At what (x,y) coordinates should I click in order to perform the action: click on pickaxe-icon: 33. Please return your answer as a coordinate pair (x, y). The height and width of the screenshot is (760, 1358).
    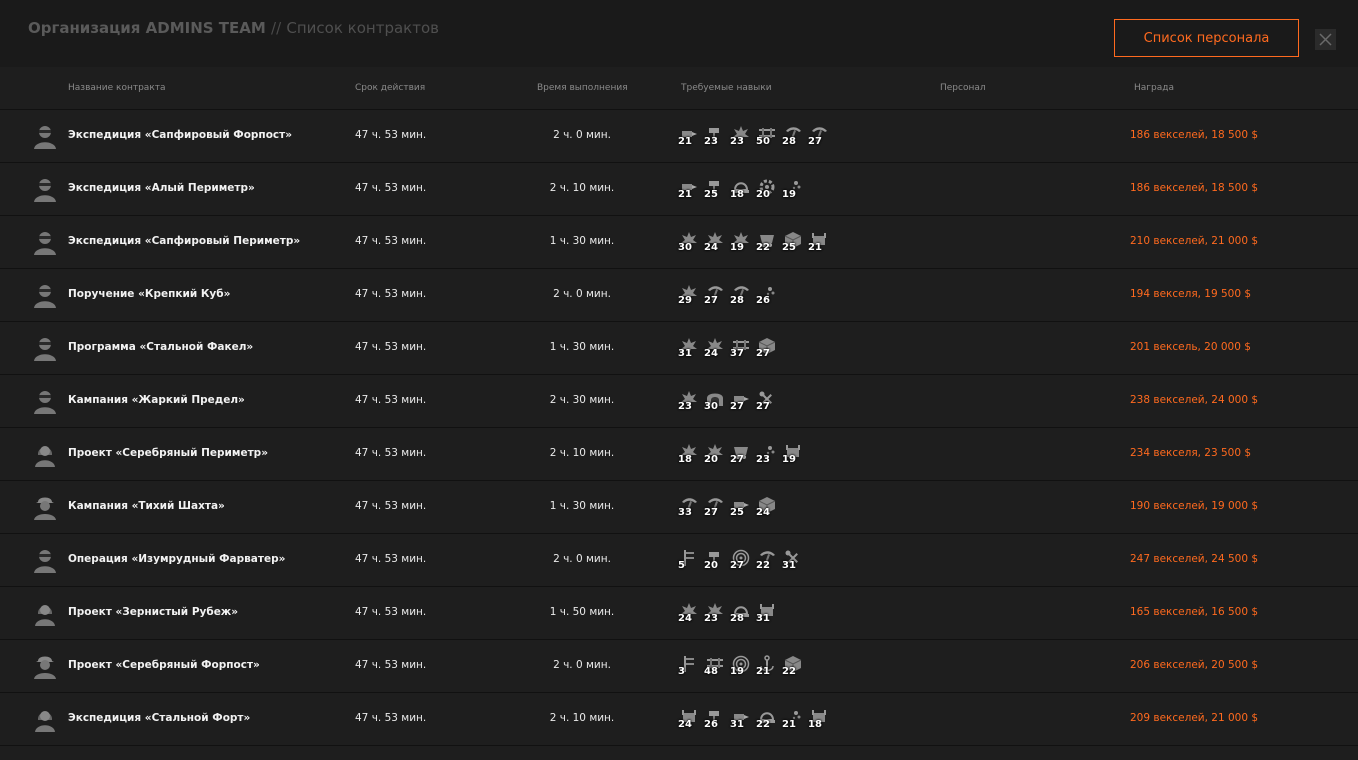
    Looking at the image, I should click on (689, 507).